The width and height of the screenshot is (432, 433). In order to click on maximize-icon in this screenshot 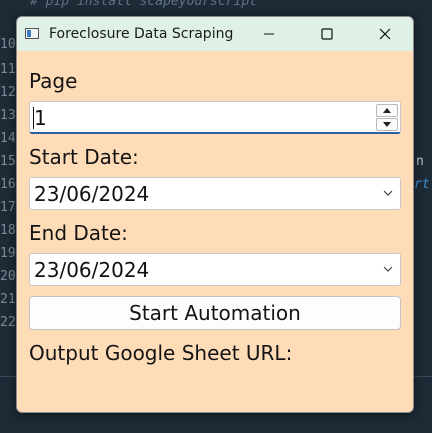, I will do `click(327, 34)`.